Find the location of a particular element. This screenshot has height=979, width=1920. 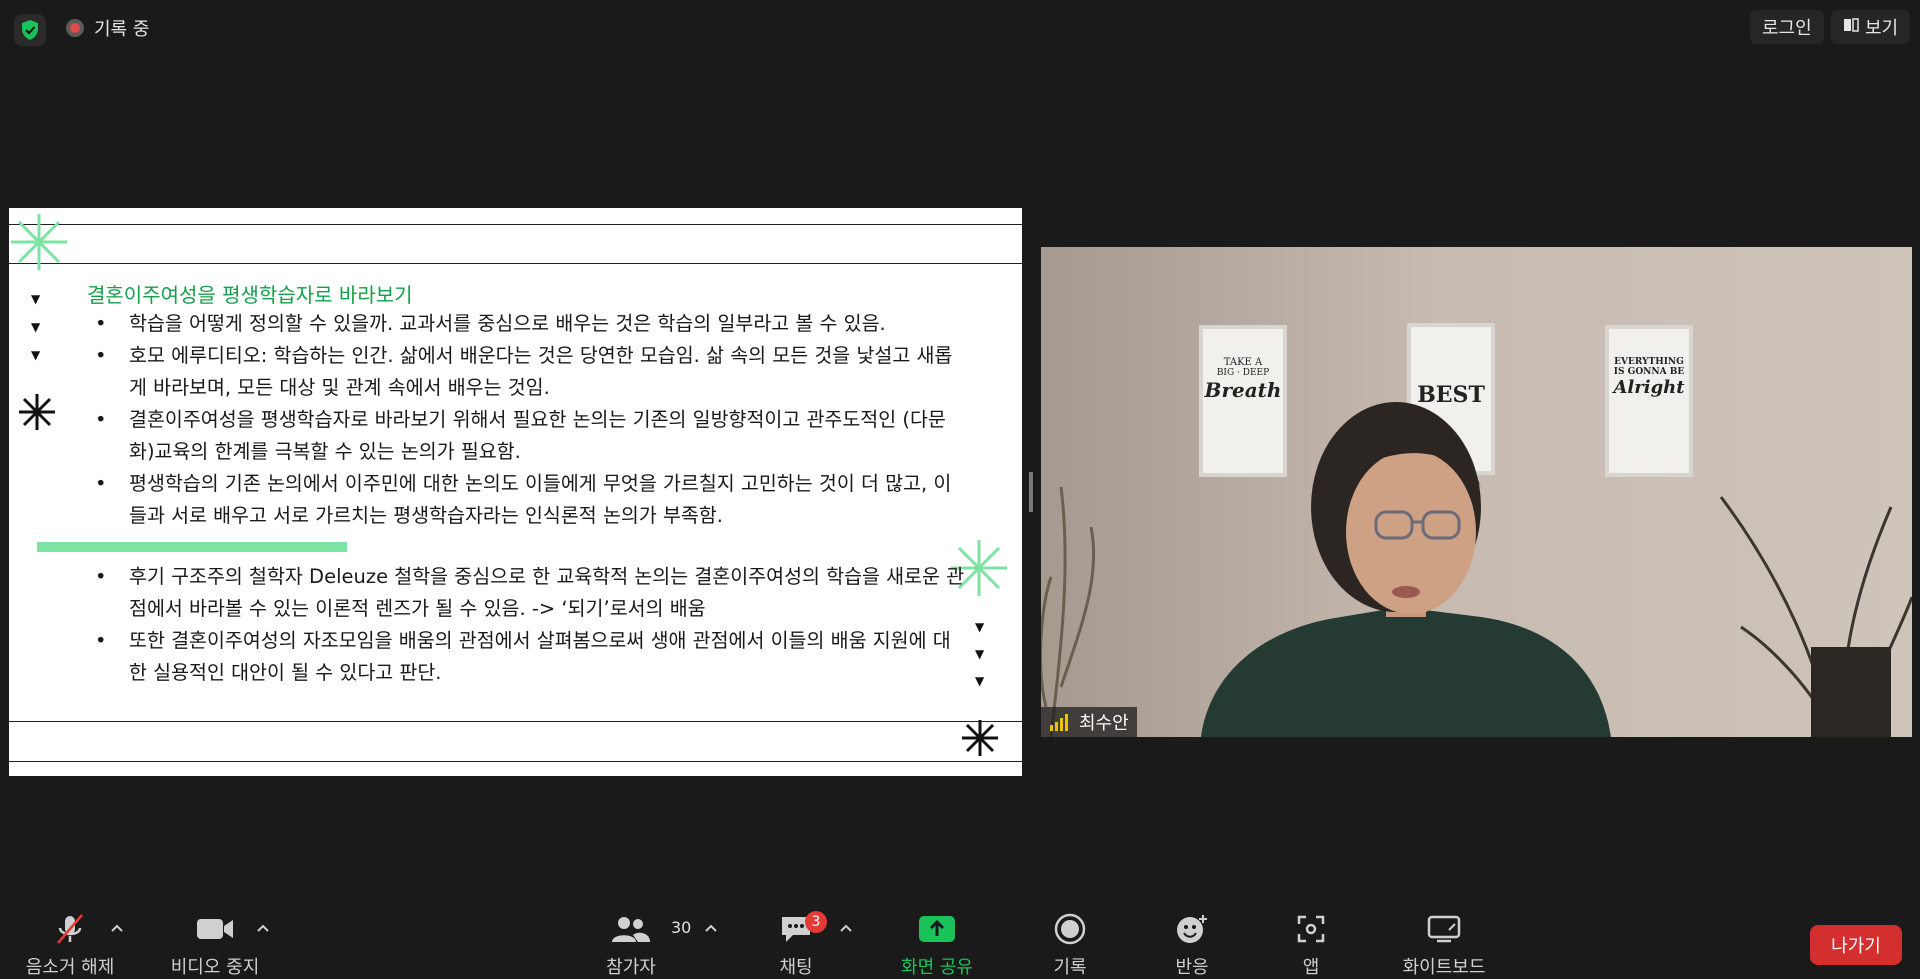

participants-options-caret-icon is located at coordinates (711, 928).